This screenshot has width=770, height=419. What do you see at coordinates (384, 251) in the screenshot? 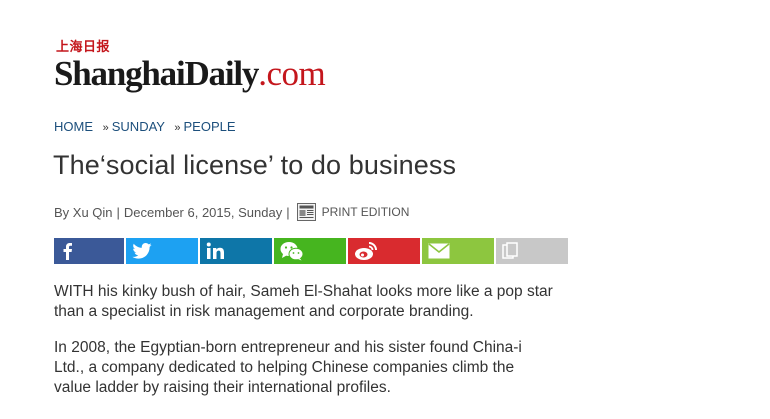
I see `share-weibo-button` at bounding box center [384, 251].